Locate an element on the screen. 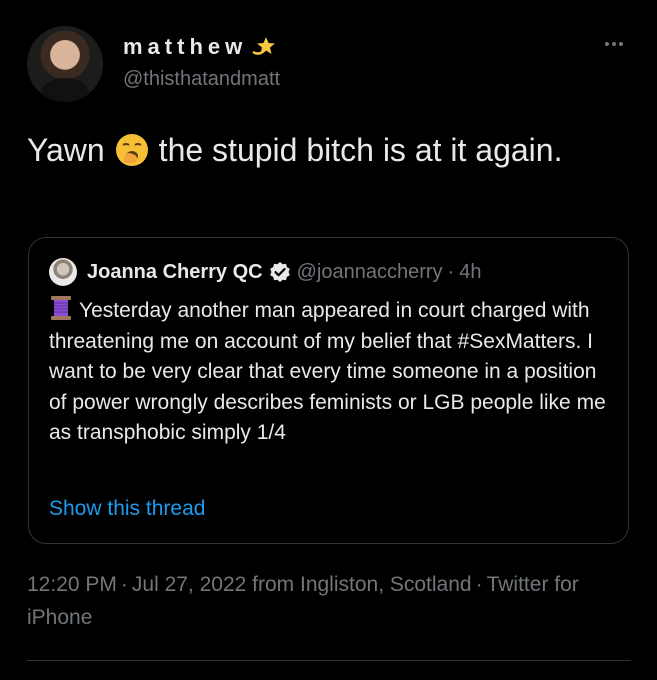  tweet-time: 12:20 PM is located at coordinates (72, 584).